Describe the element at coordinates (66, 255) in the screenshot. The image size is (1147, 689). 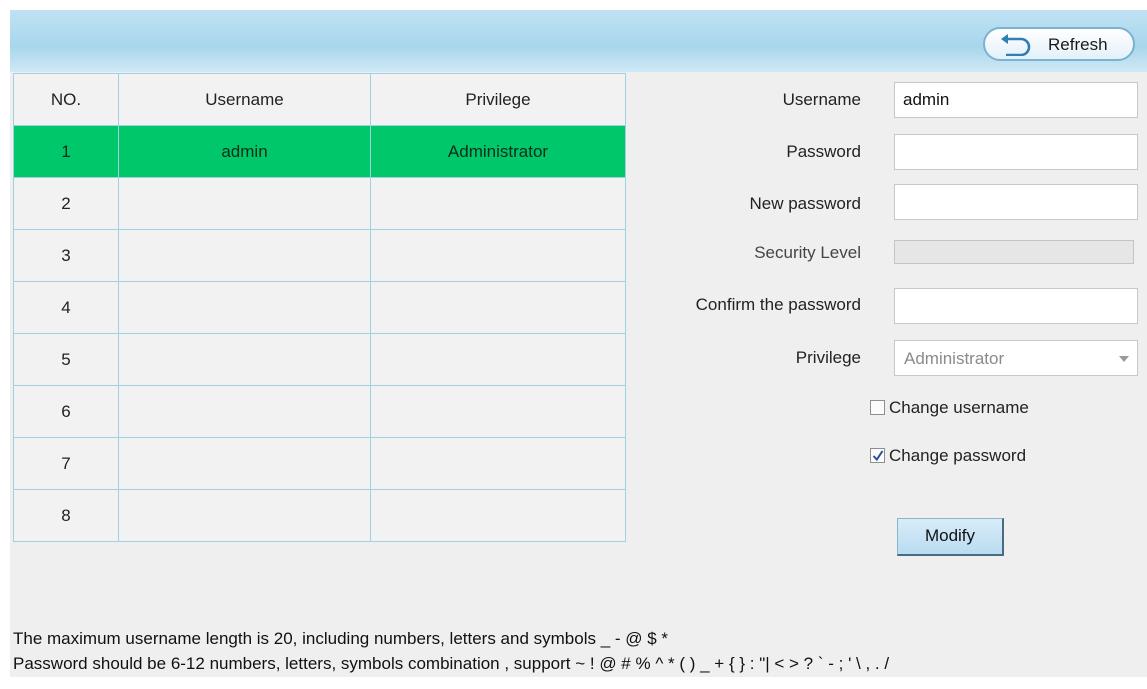
I see `cell-no: 3` at that location.